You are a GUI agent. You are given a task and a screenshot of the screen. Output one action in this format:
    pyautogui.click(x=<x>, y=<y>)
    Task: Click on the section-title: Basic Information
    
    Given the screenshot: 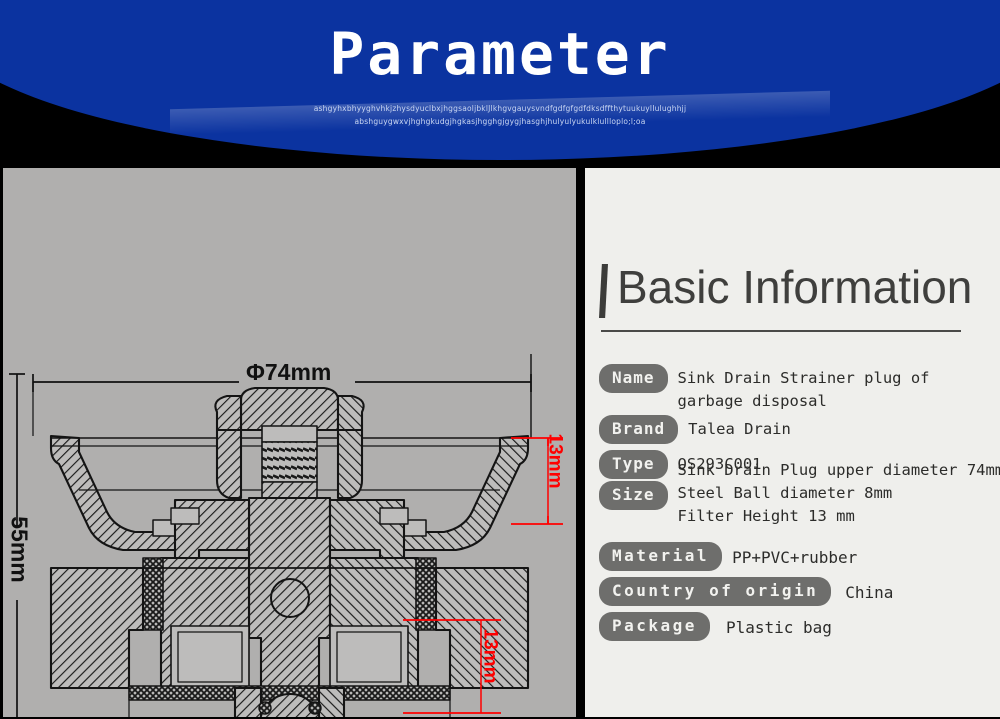 What is the action you would take?
    pyautogui.click(x=795, y=287)
    